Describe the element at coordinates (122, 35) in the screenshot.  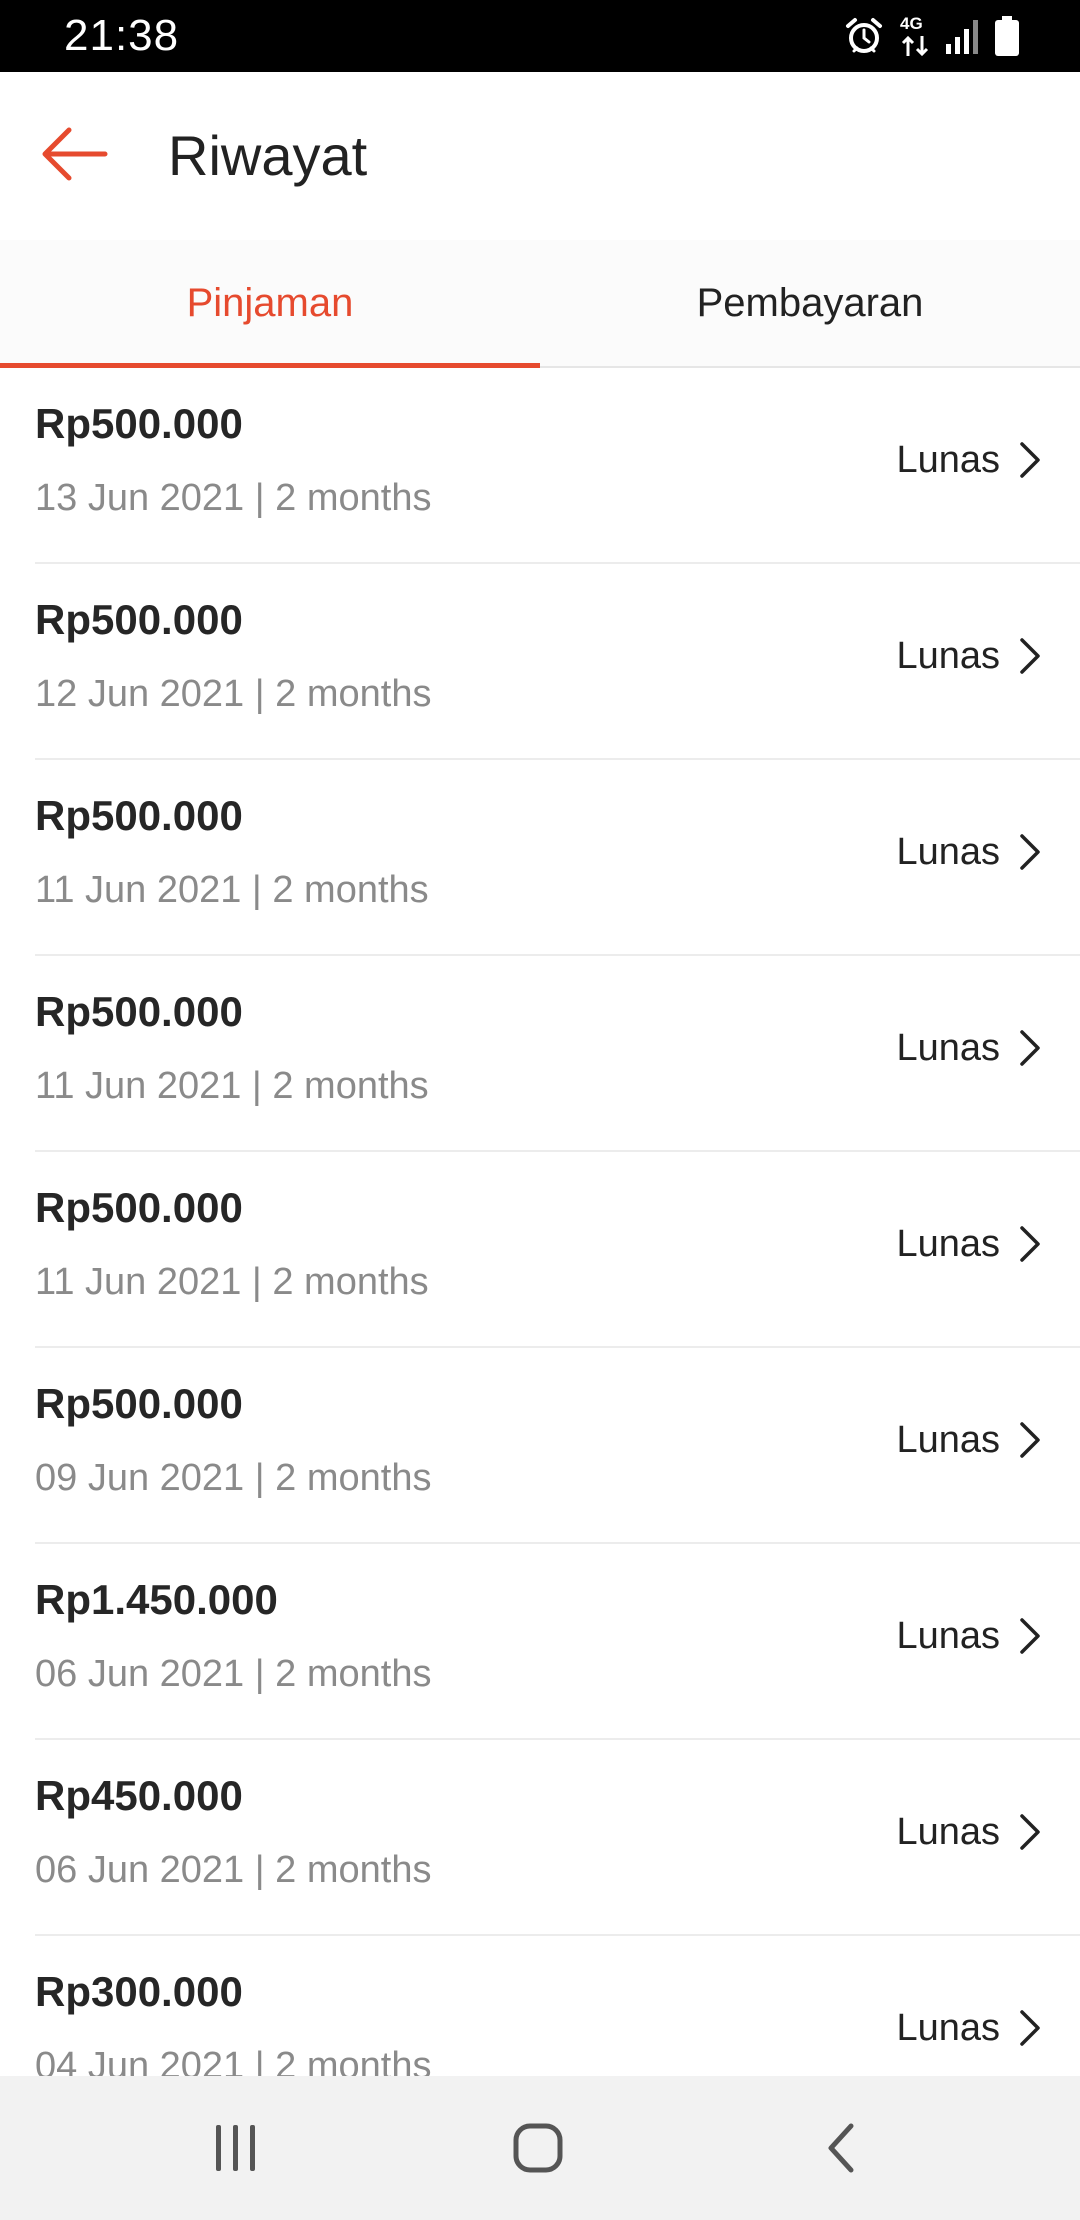
I see `status-time: 21:38` at that location.